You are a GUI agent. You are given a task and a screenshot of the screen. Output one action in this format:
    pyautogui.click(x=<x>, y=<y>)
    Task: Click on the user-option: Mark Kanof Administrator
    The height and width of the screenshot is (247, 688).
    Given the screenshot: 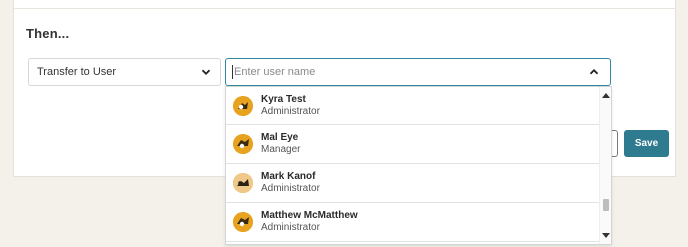 What is the action you would take?
    pyautogui.click(x=413, y=183)
    